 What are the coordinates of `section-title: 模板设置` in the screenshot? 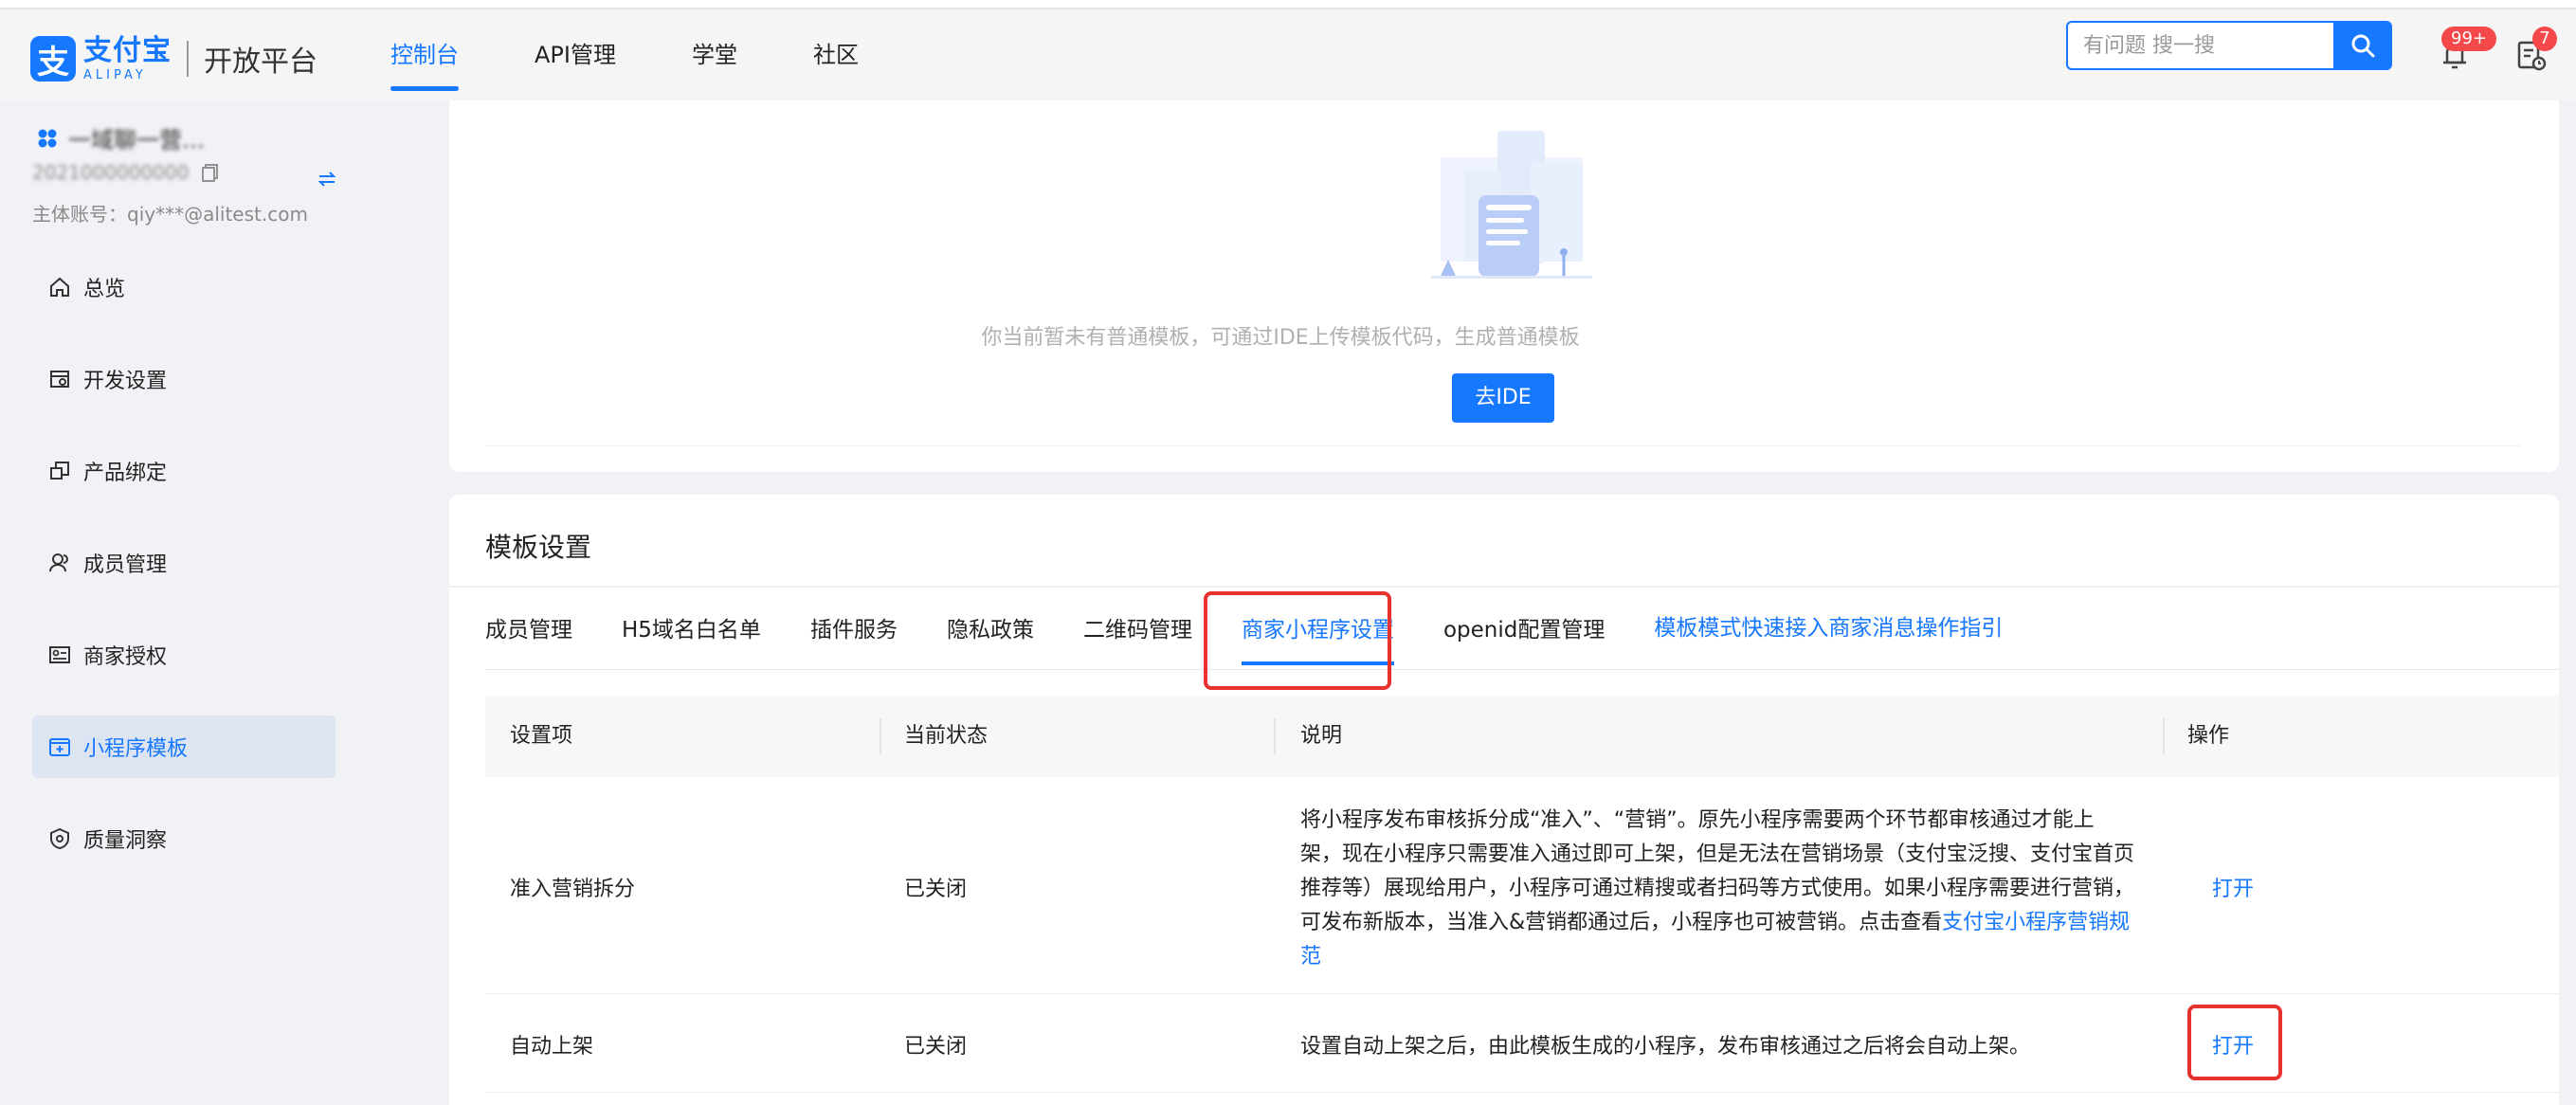 It's located at (538, 547).